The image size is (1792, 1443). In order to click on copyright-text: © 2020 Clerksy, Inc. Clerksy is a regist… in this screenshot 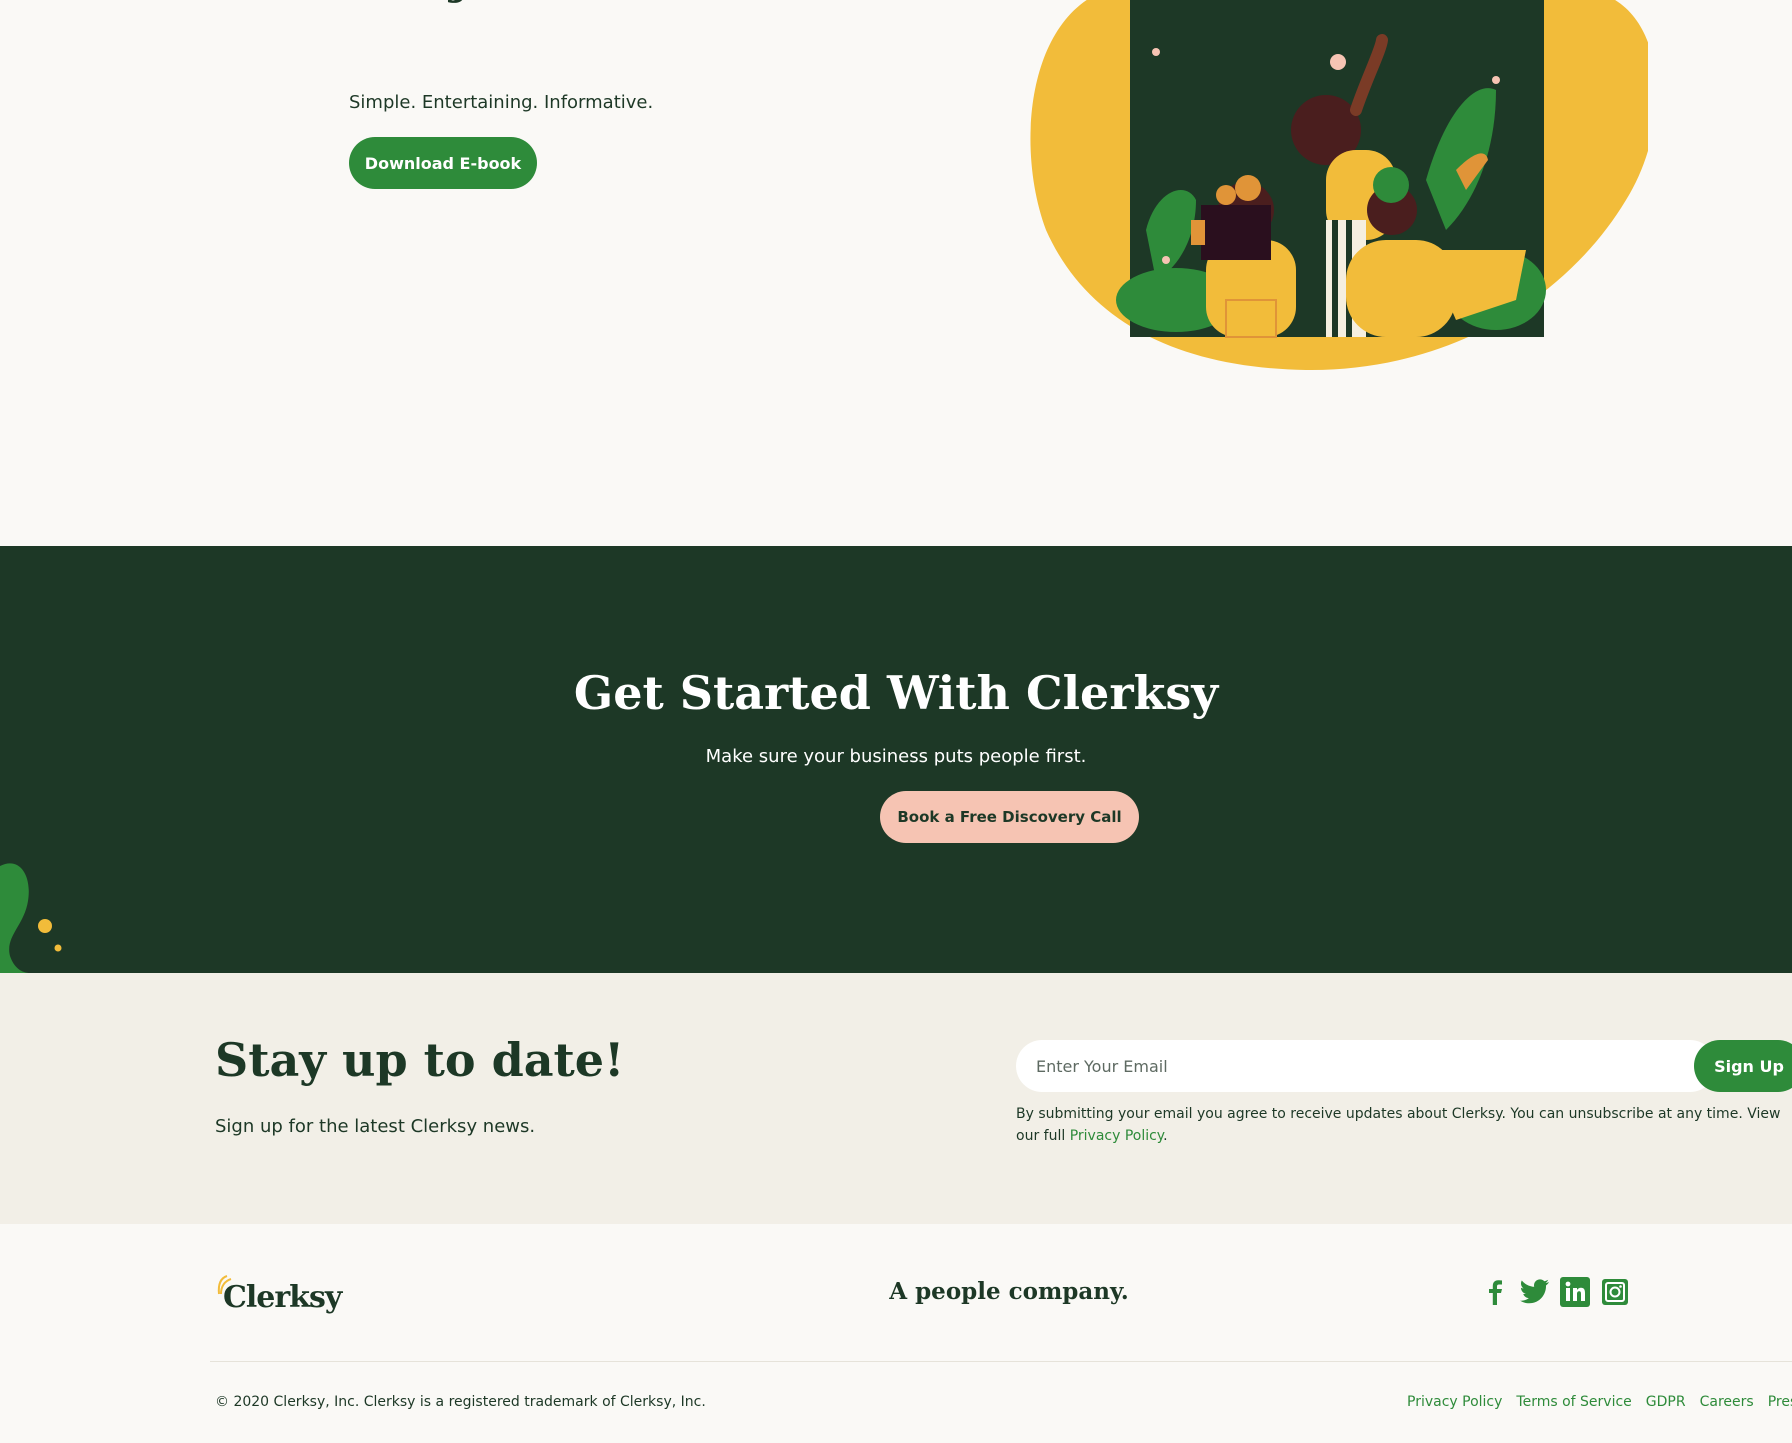, I will do `click(460, 1402)`.